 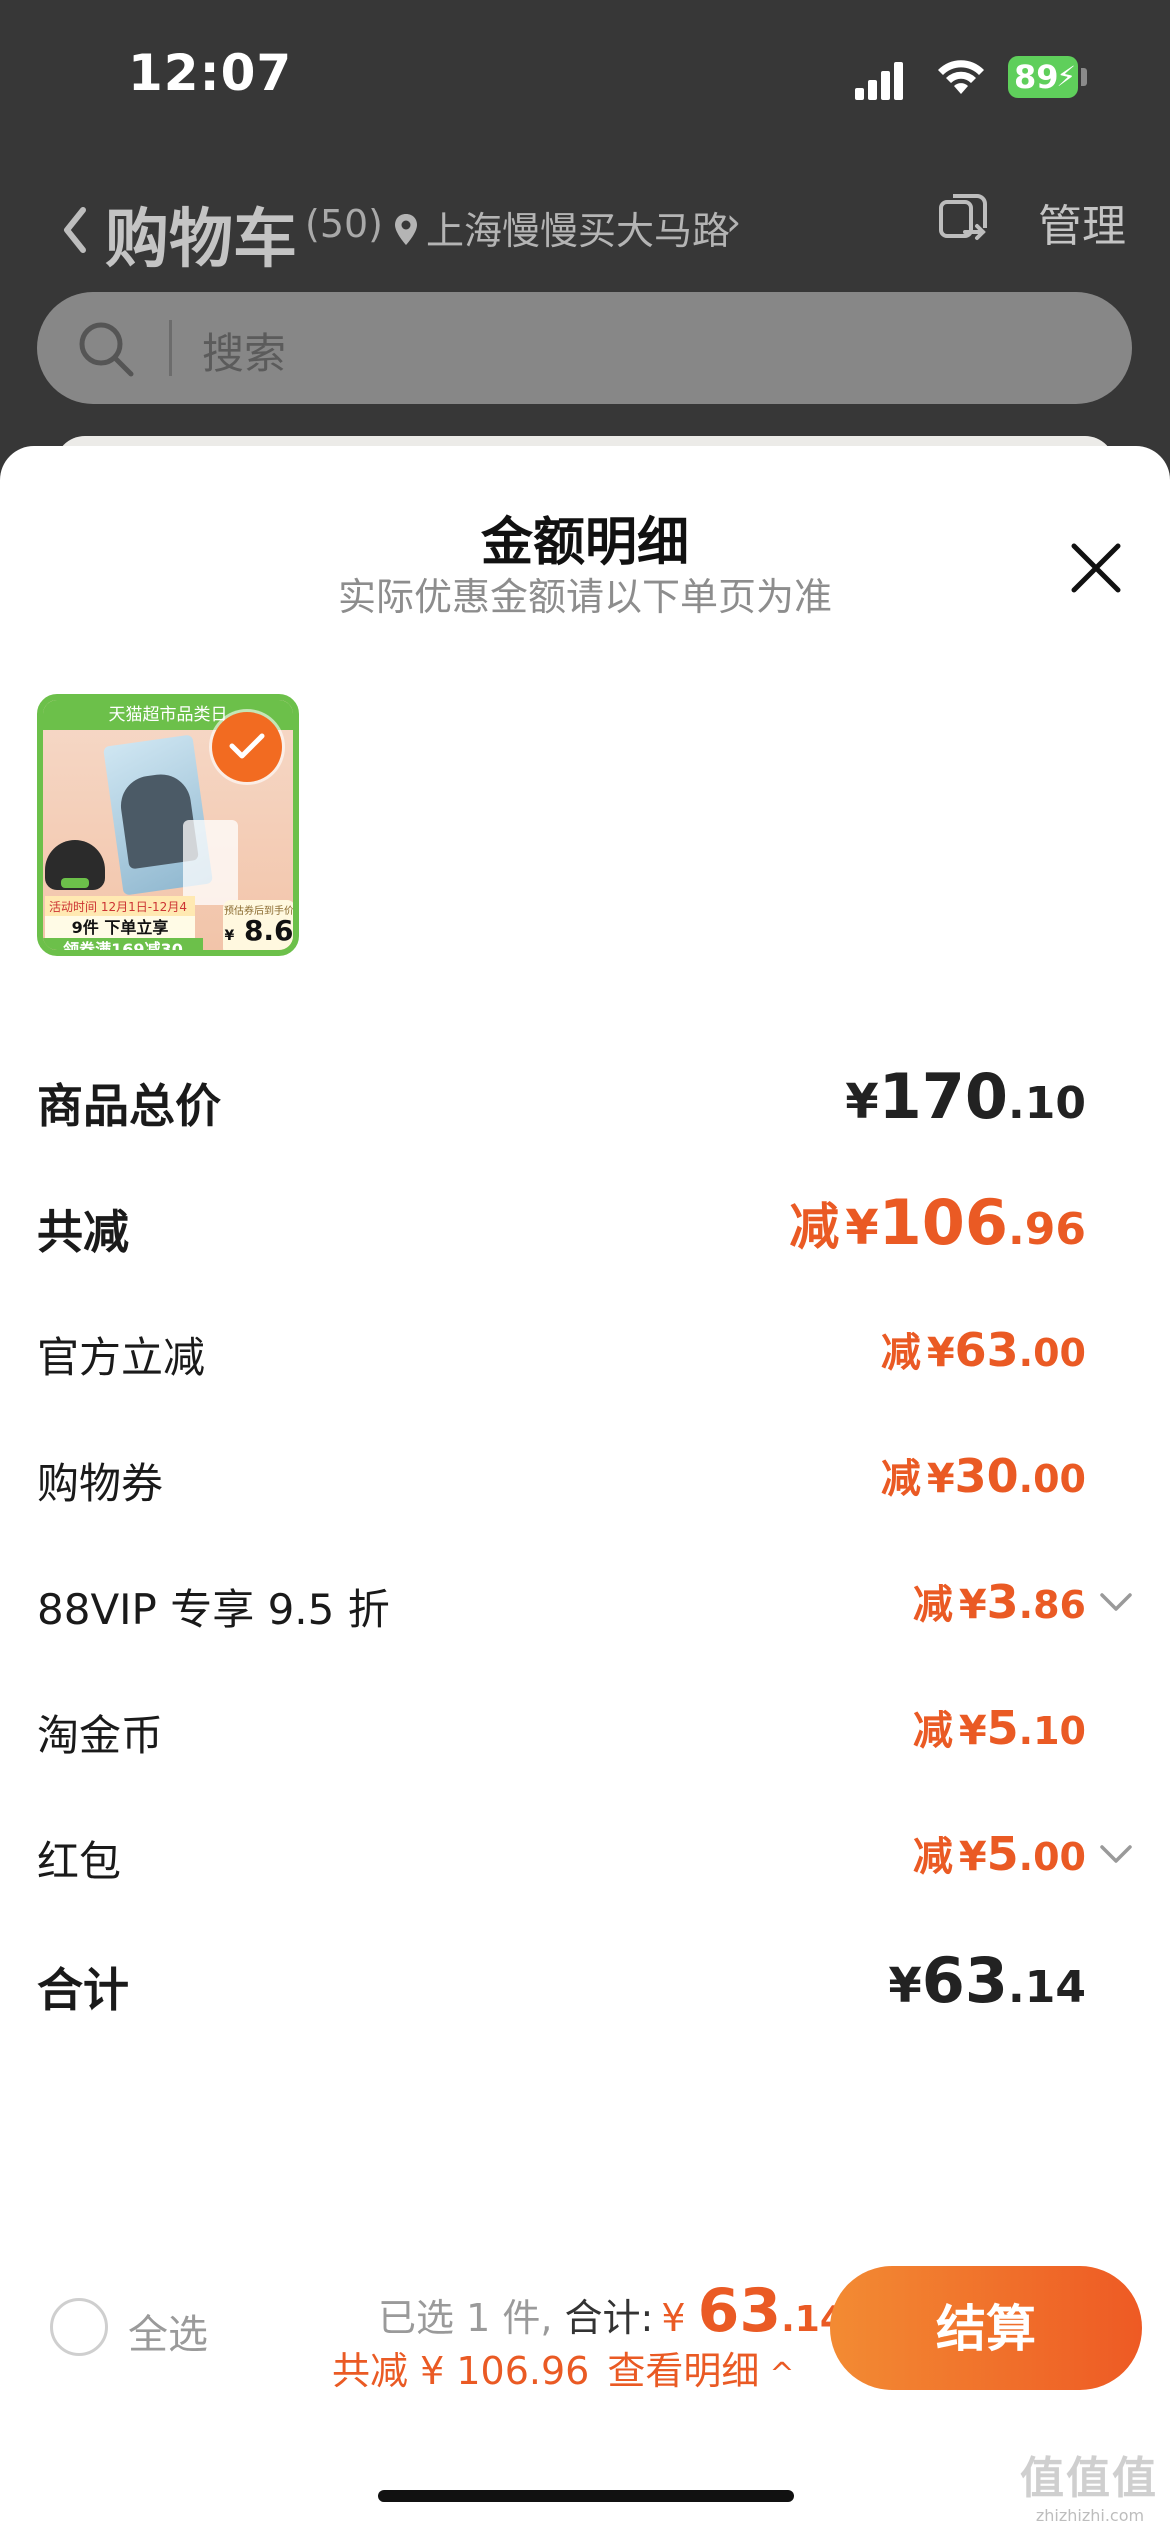 What do you see at coordinates (584, 543) in the screenshot?
I see `sheet-title: 金额明细` at bounding box center [584, 543].